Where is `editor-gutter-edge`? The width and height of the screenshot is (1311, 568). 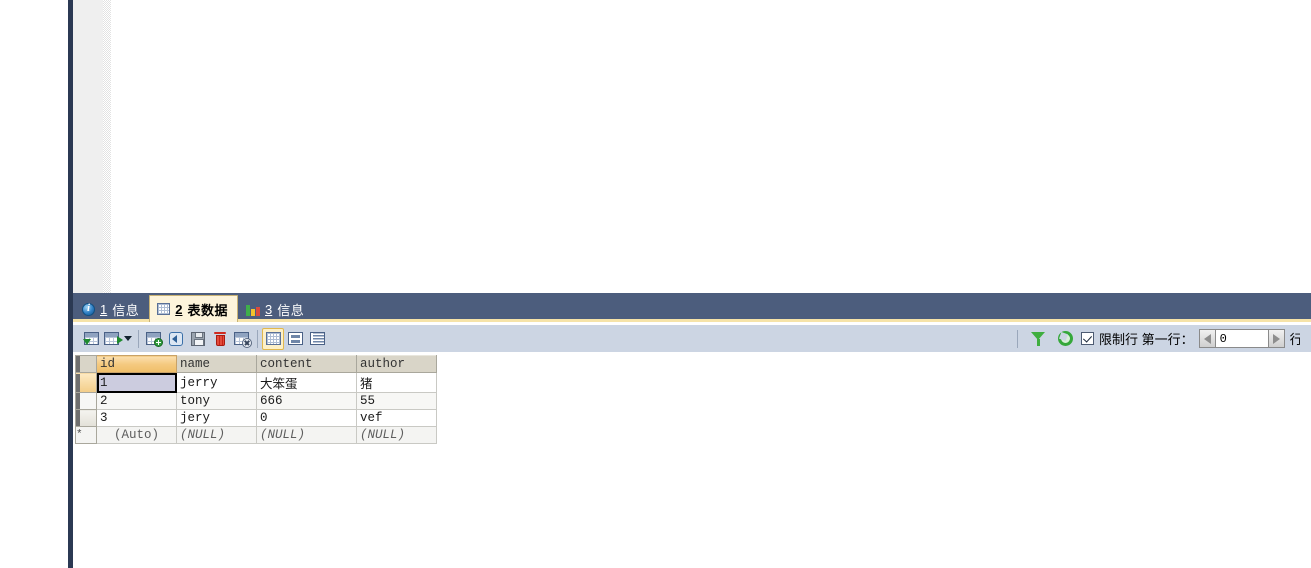
editor-gutter-edge is located at coordinates (107, 146).